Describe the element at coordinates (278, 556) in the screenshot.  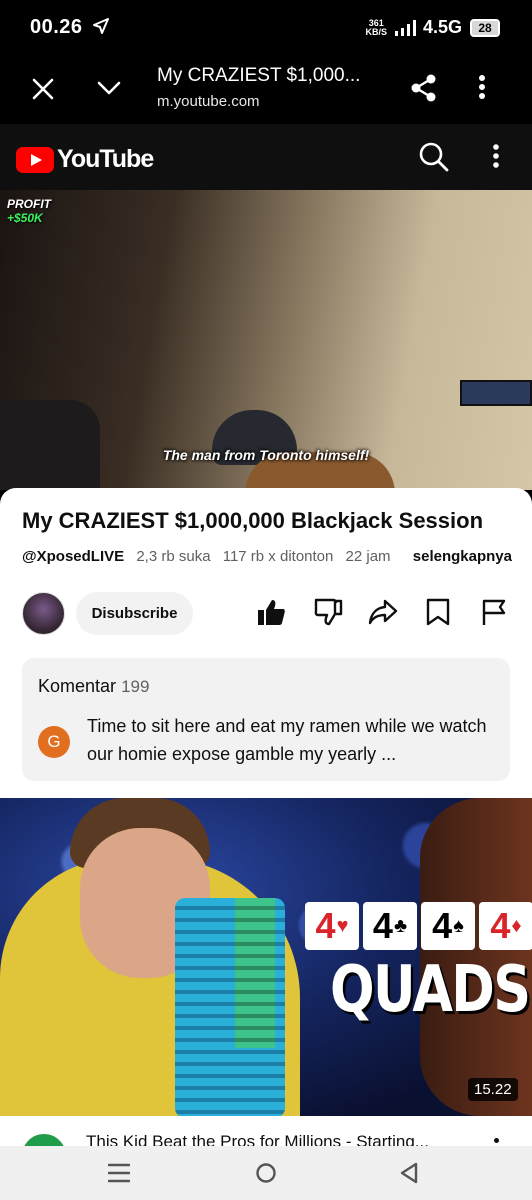
I see `view-count: 117 rb x ditonton` at that location.